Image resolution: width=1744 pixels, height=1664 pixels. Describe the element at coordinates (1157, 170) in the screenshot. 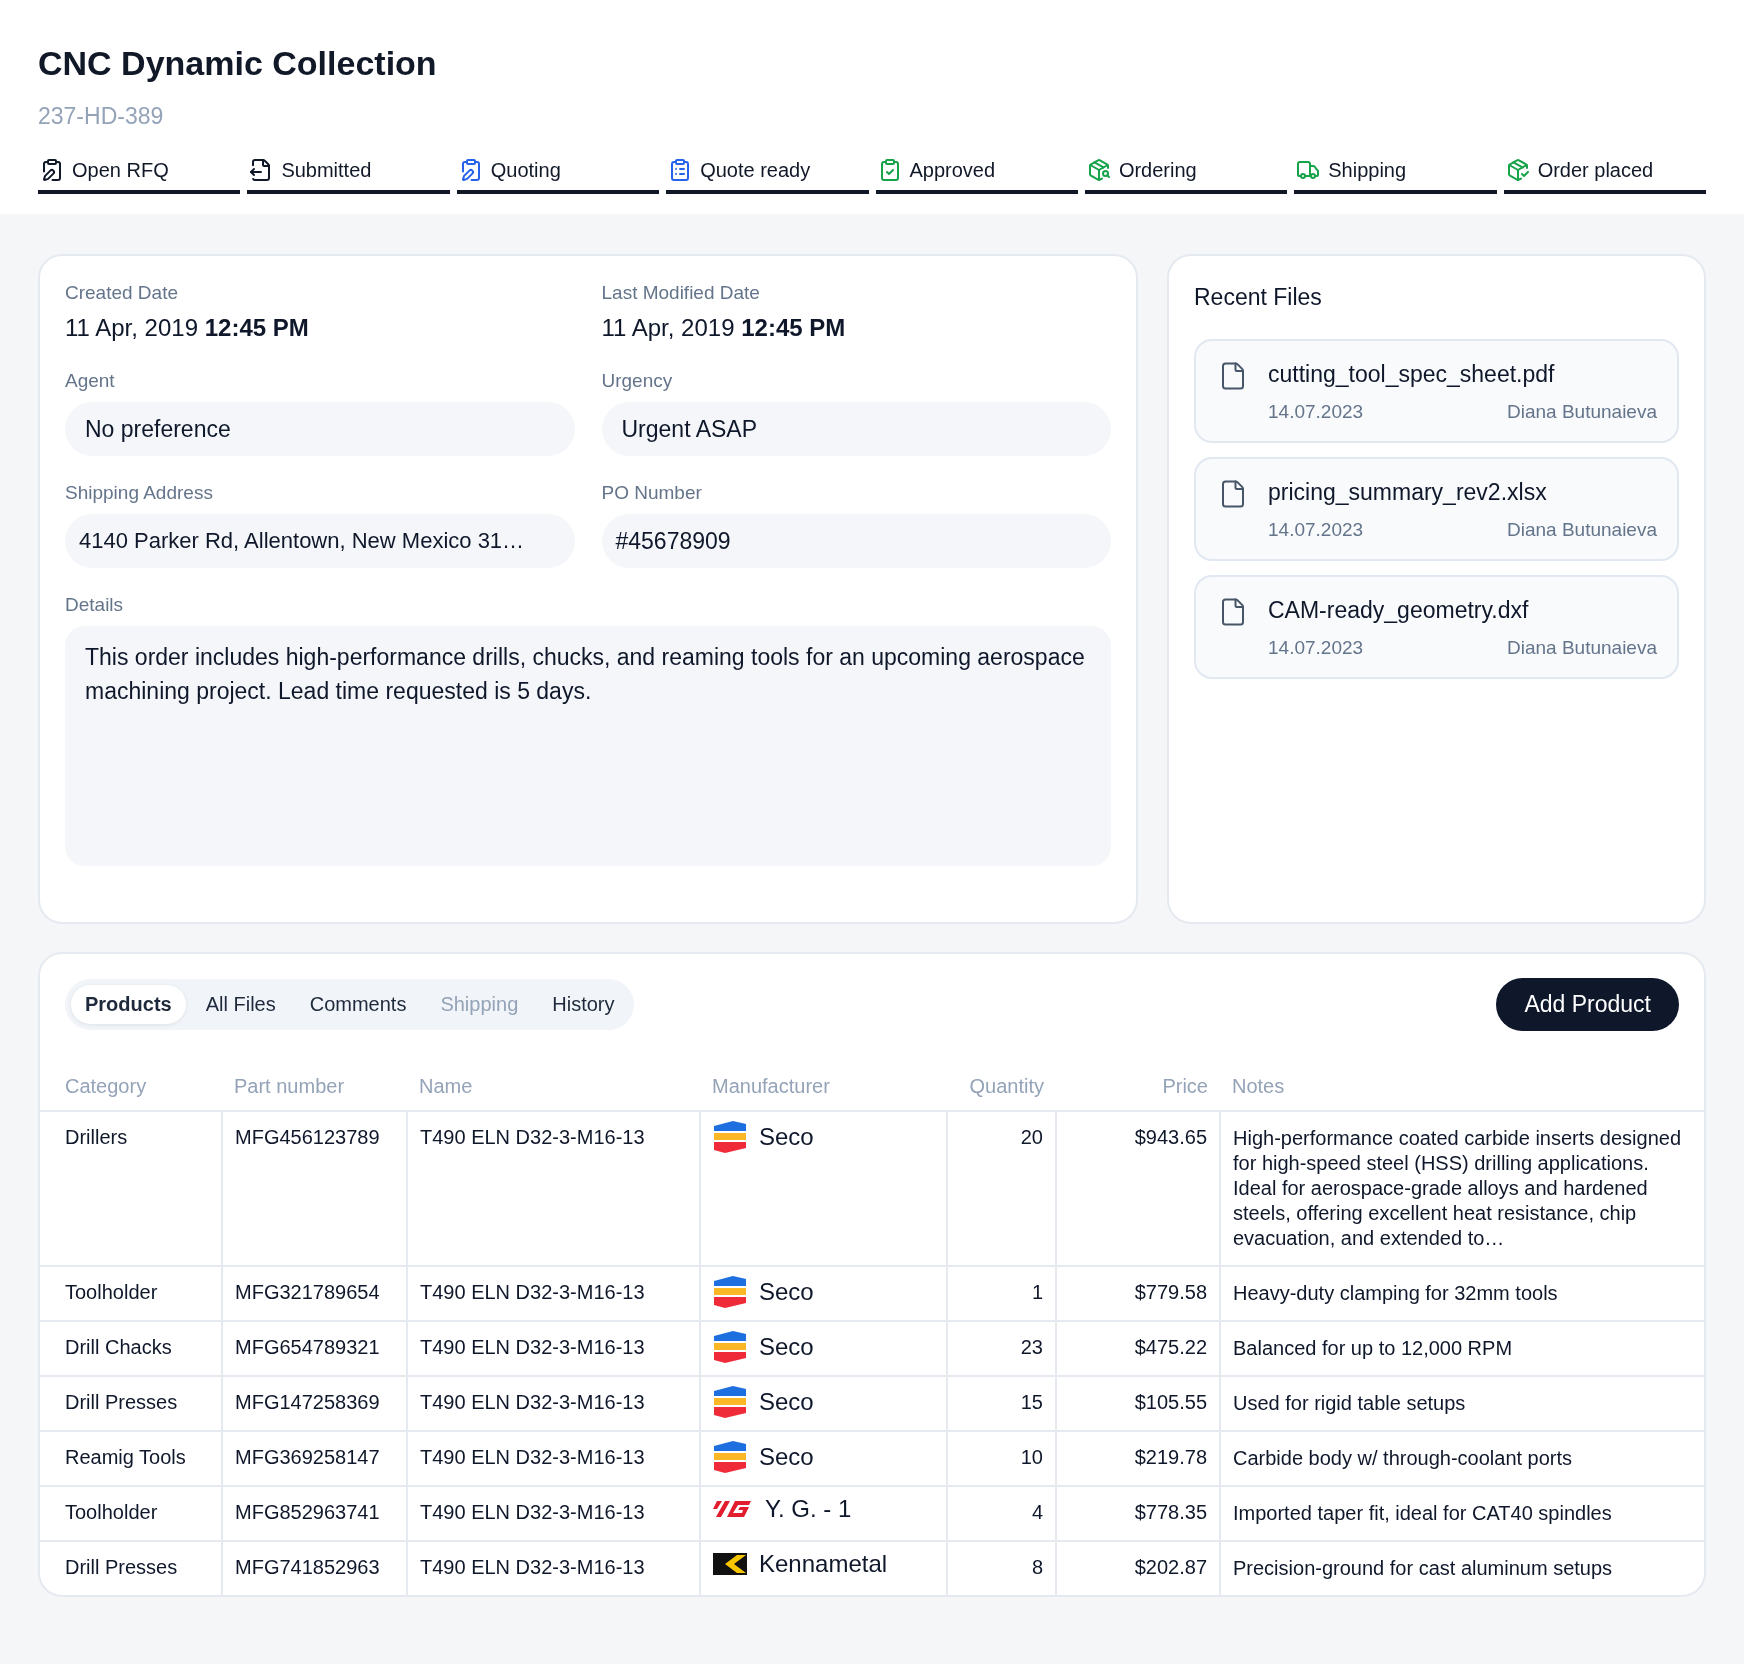

I see `step-label: Ordering` at that location.